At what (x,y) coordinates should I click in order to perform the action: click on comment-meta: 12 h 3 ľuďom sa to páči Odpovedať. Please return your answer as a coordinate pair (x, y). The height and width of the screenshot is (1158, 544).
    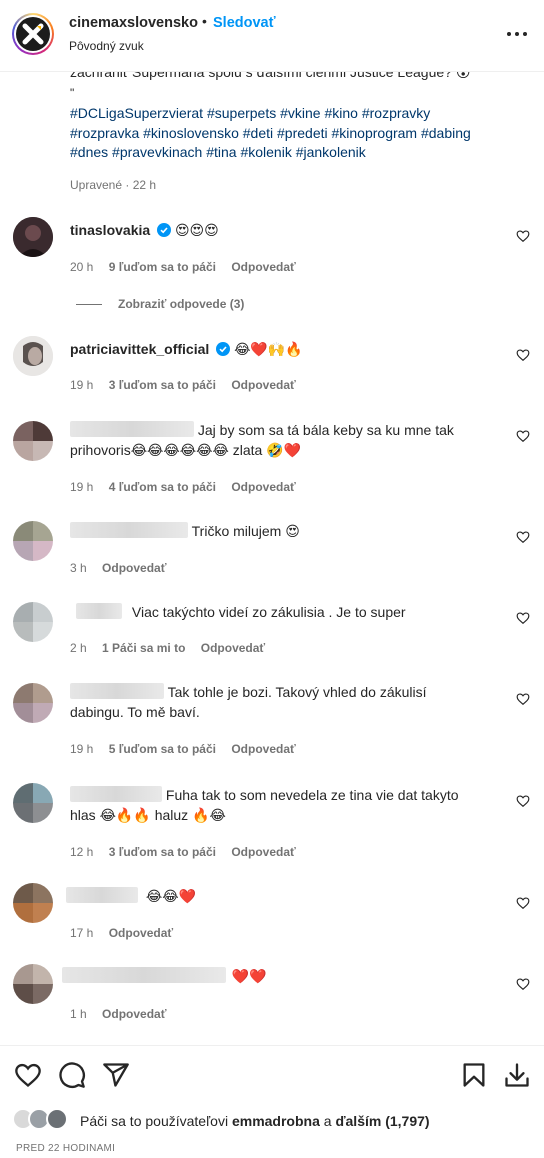
    Looking at the image, I should click on (189, 852).